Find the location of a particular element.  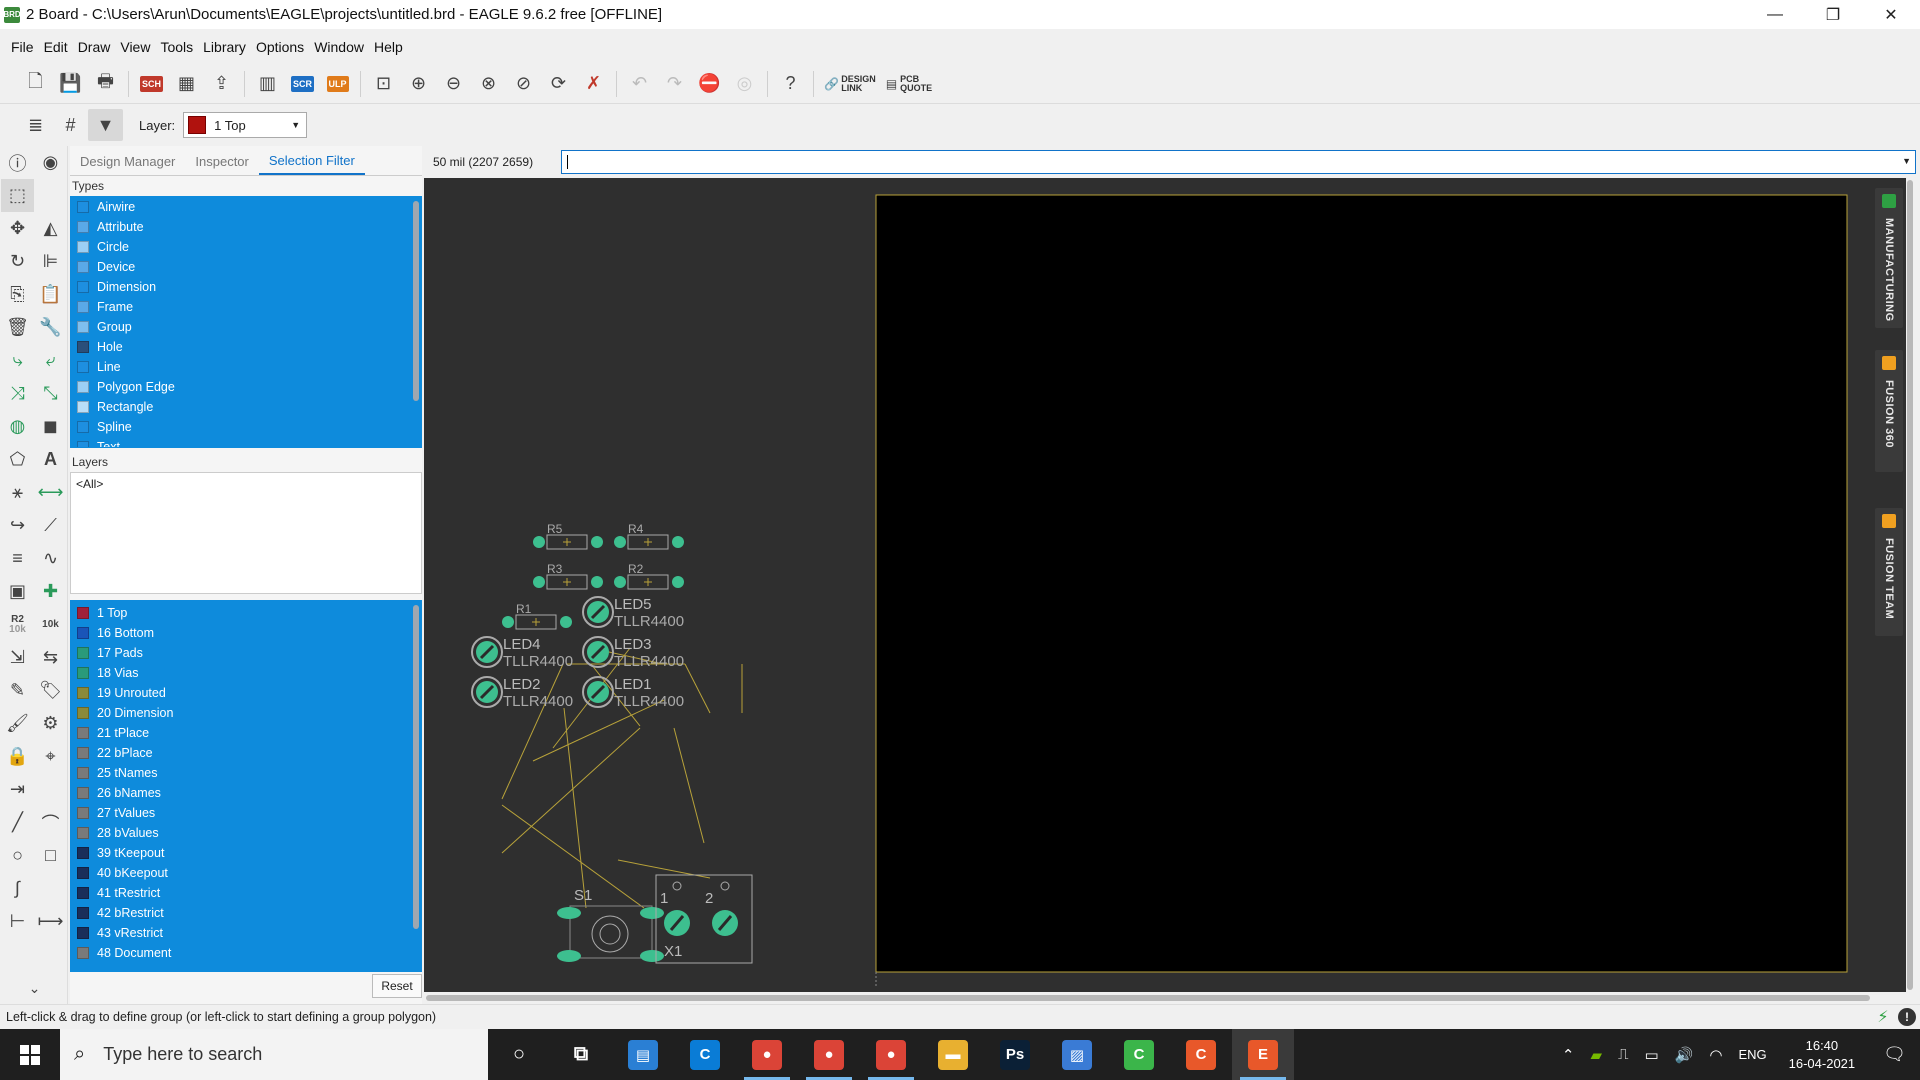

design-link-button: 🔗 DESIGN LINK is located at coordinates (850, 84).